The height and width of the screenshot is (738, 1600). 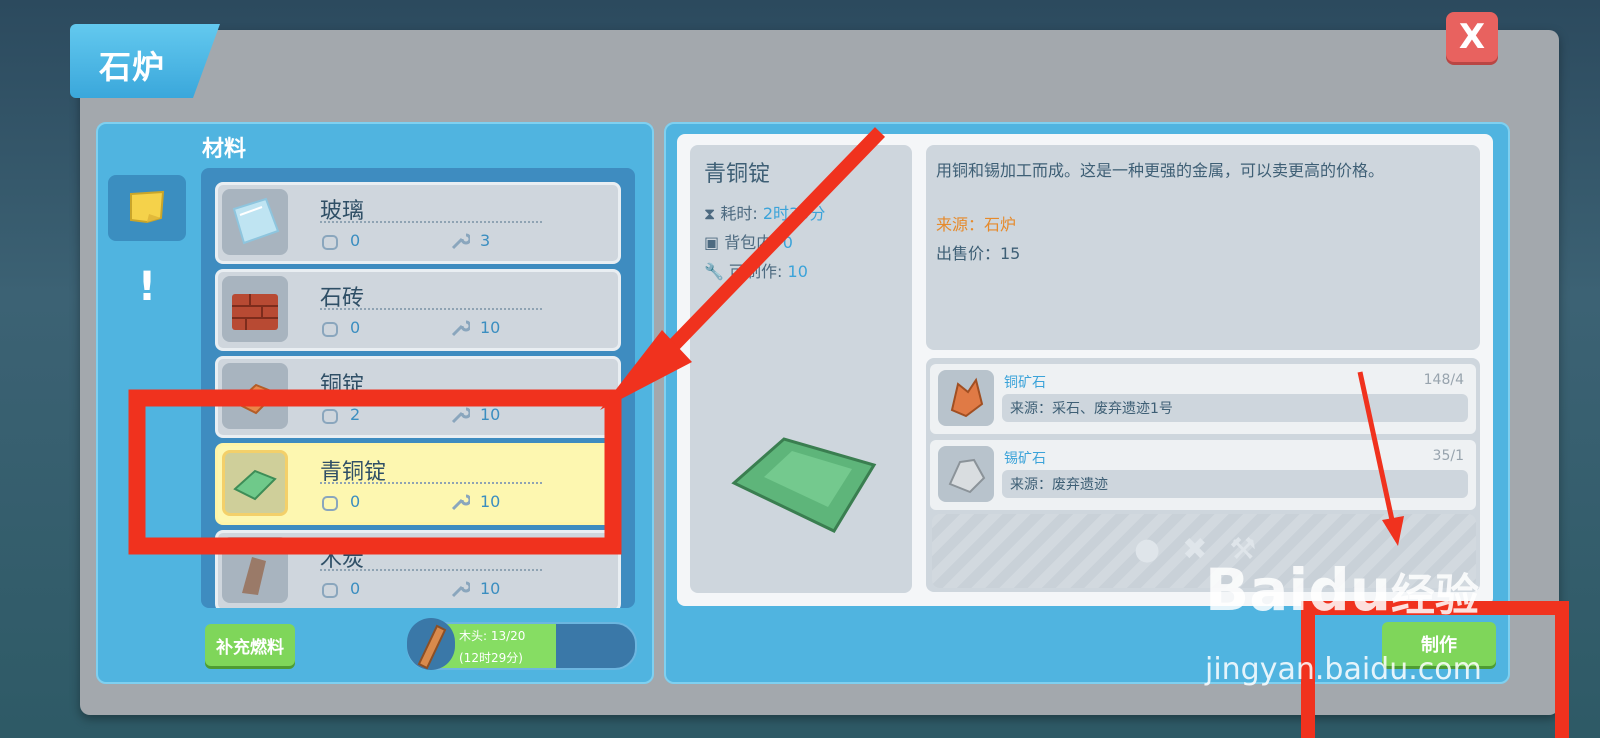 I want to click on arrow-head-small, so click(x=1393, y=531).